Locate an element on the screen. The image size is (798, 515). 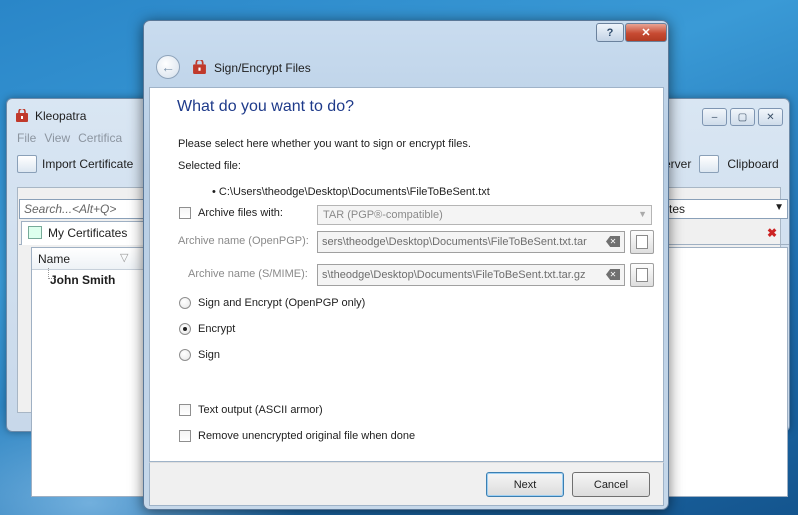
menu-view: View is located at coordinates (57, 138).